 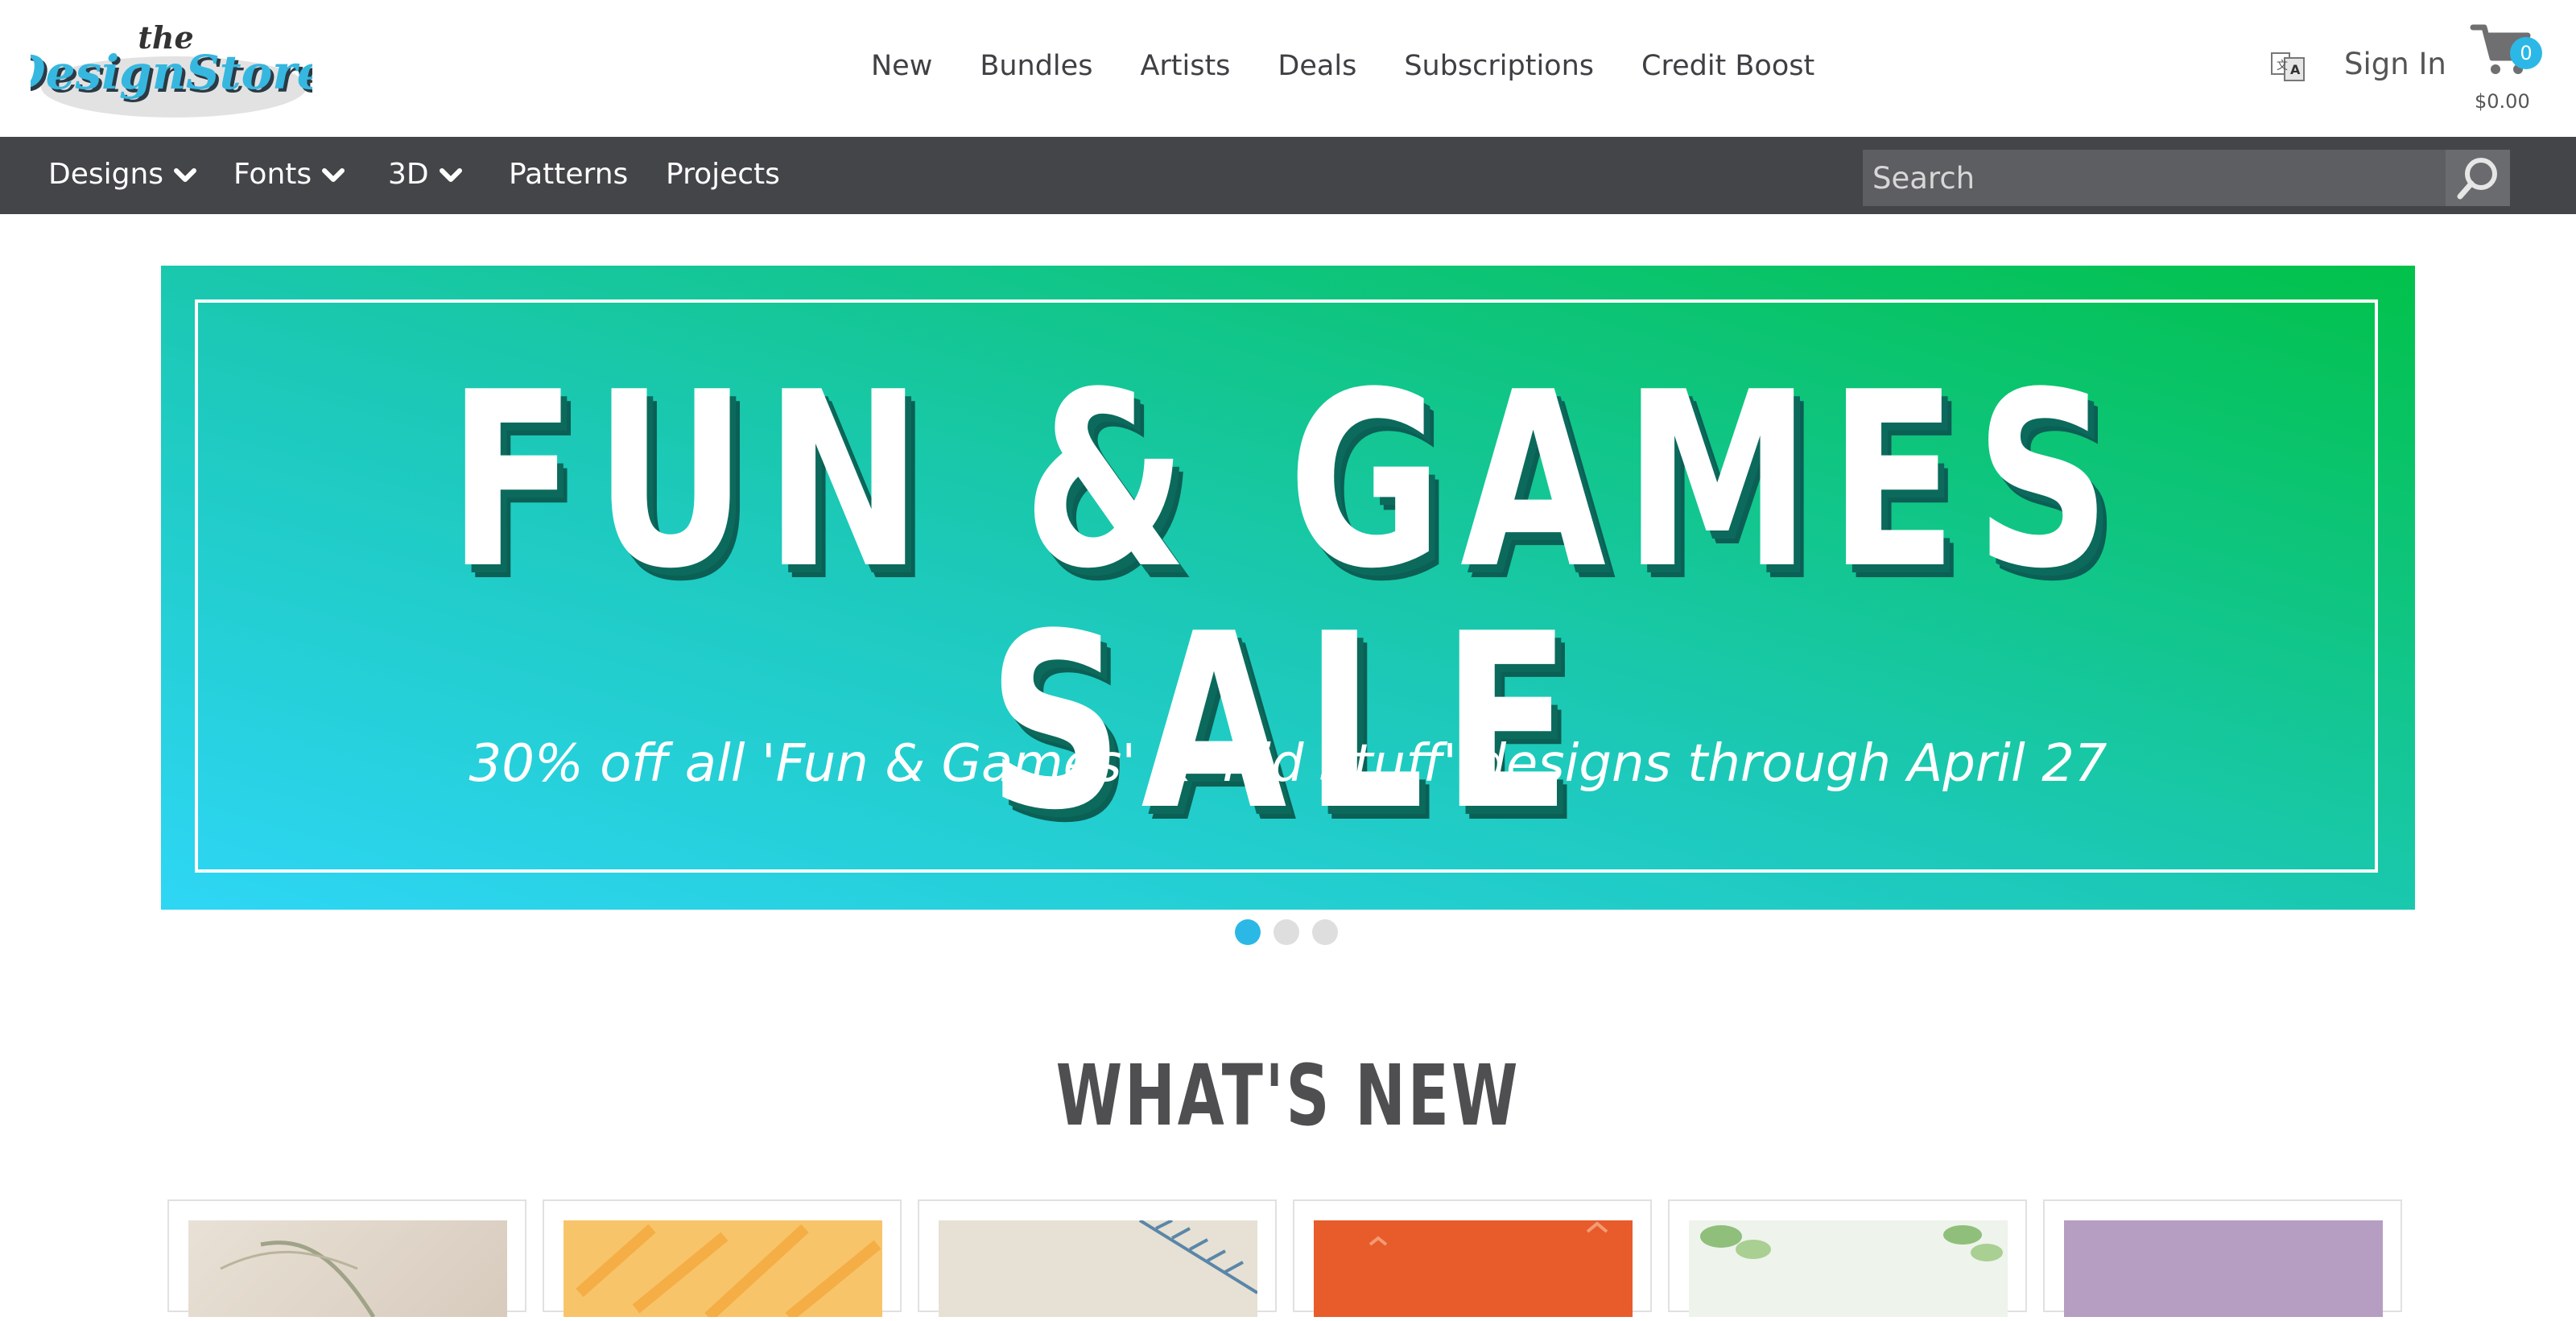 I want to click on search-button, so click(x=2478, y=178).